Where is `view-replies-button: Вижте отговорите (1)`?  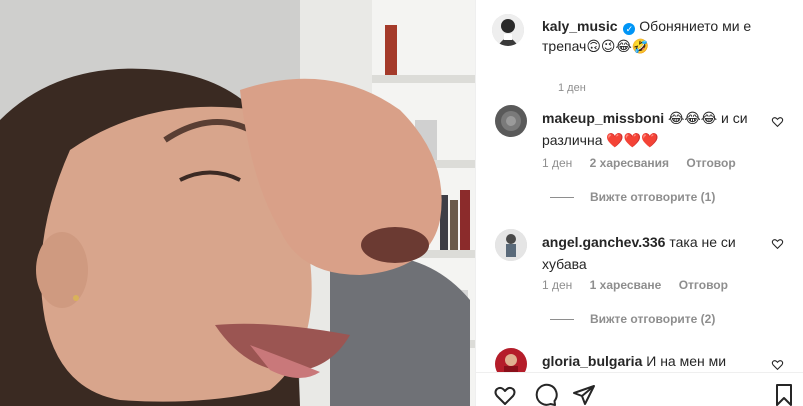 view-replies-button: Вижте отговорите (1) is located at coordinates (632, 197).